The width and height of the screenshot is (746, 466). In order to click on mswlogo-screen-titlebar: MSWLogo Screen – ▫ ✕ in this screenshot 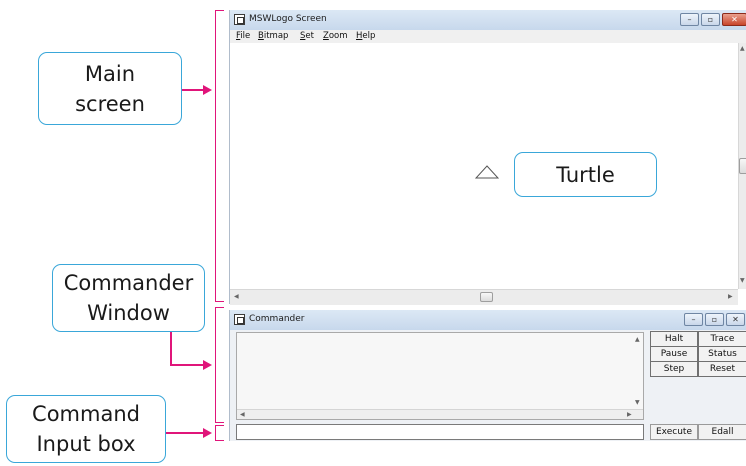, I will do `click(488, 20)`.